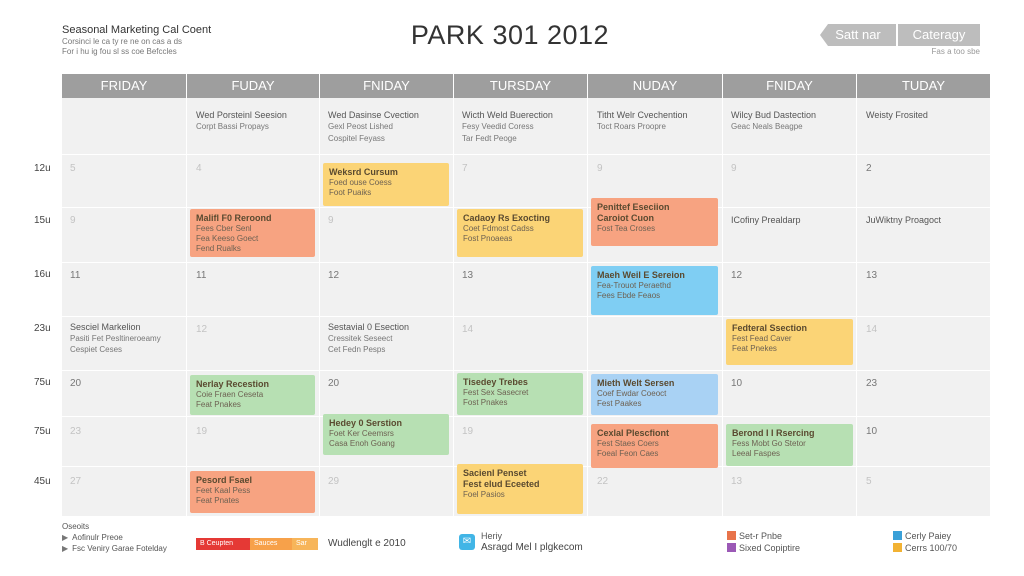 The width and height of the screenshot is (1024, 576). What do you see at coordinates (253, 86) in the screenshot?
I see `day-header-col2: FUDAY` at bounding box center [253, 86].